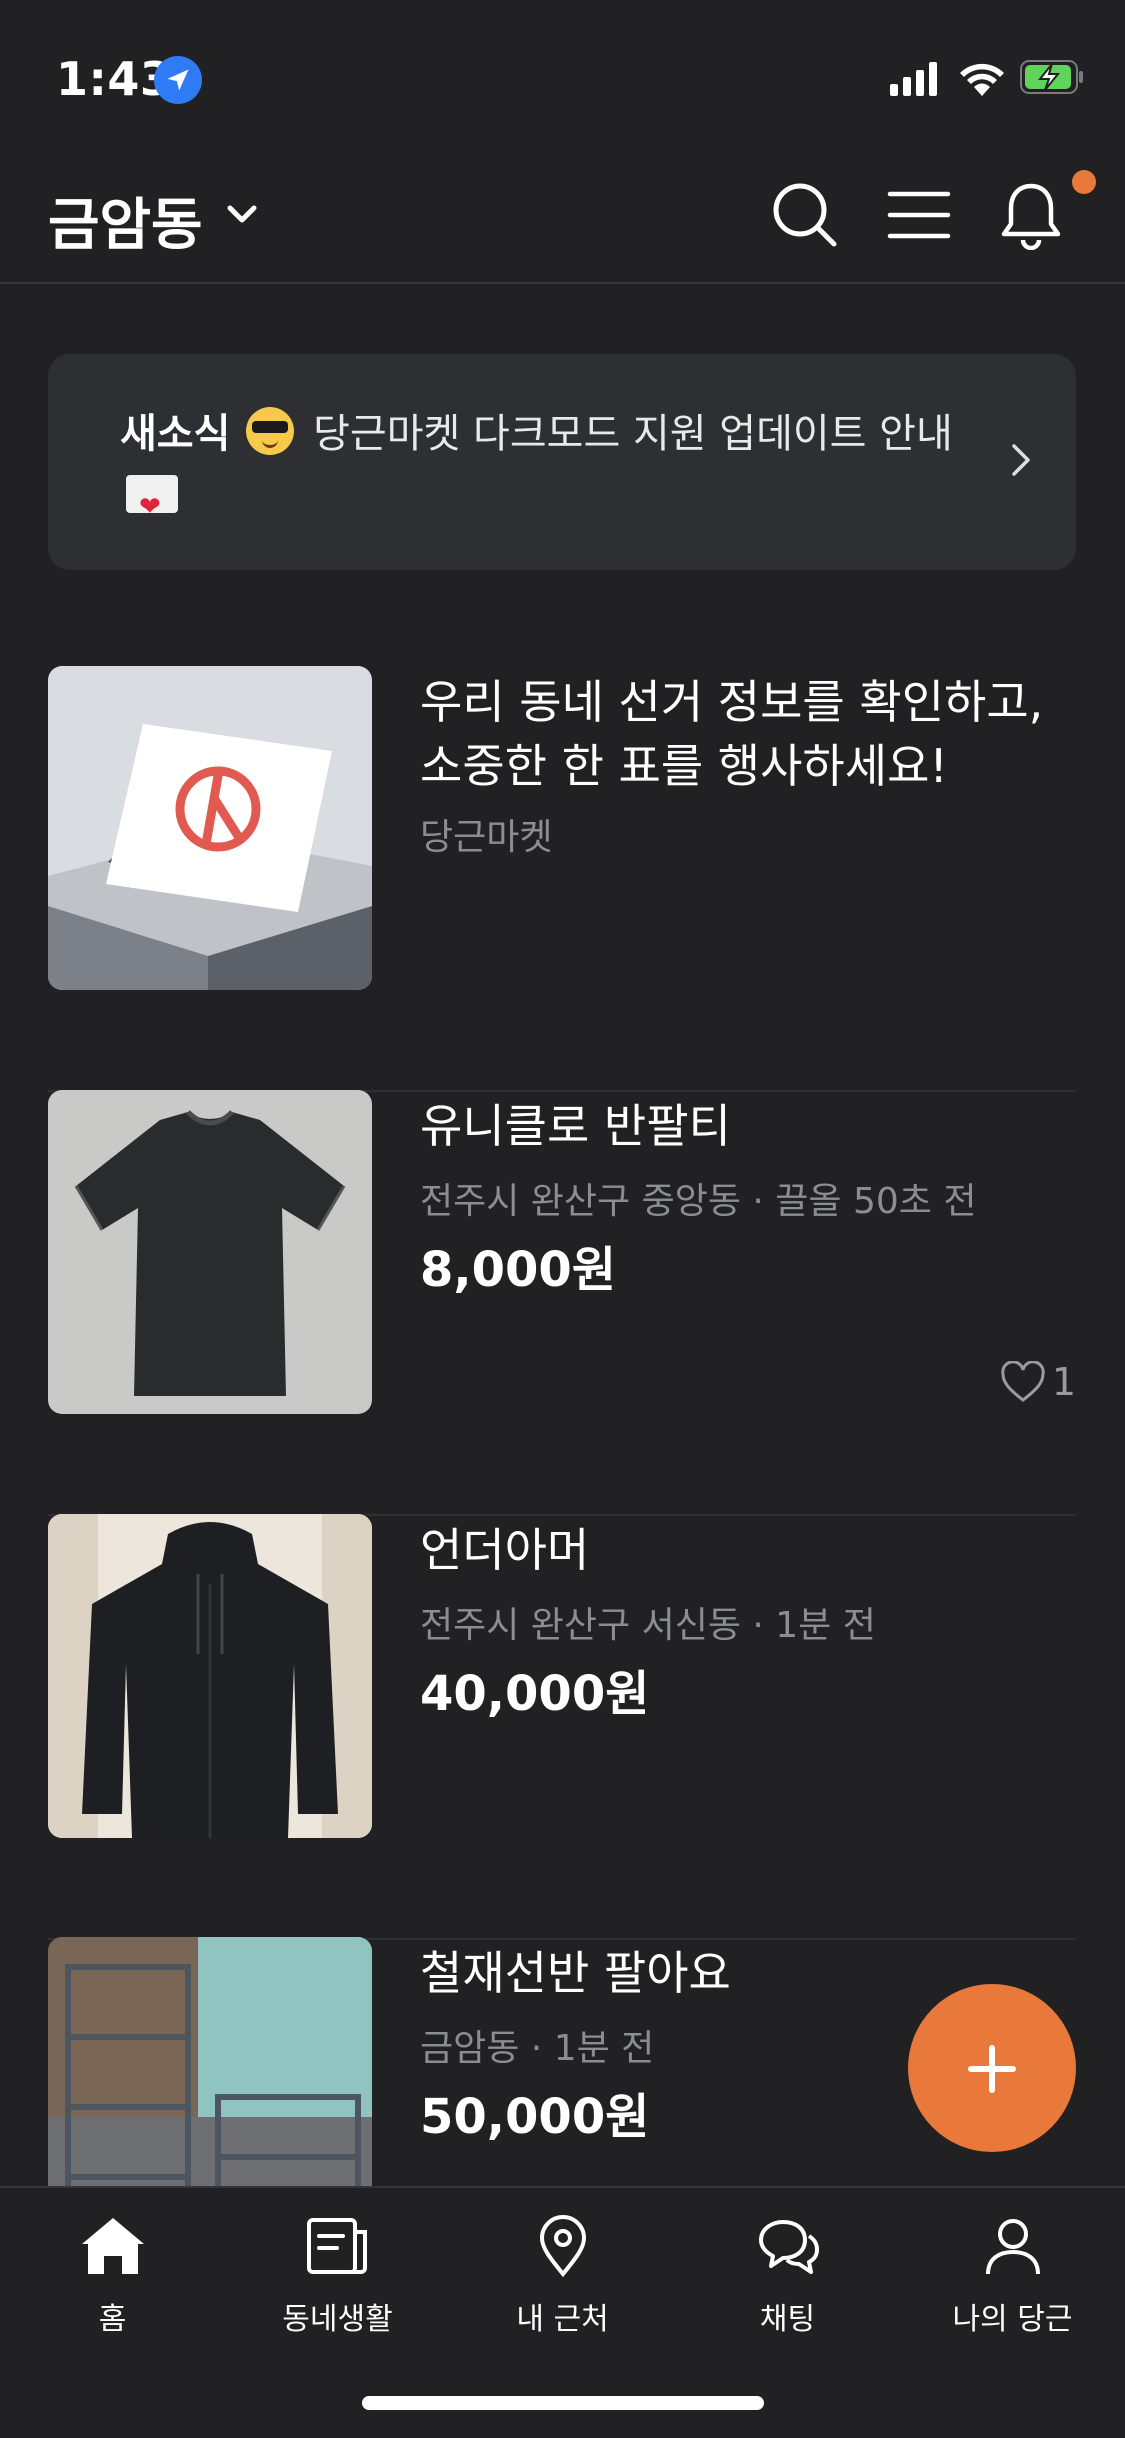 The image size is (1125, 2438). Describe the element at coordinates (1031, 215) in the screenshot. I see `bell-icon` at that location.